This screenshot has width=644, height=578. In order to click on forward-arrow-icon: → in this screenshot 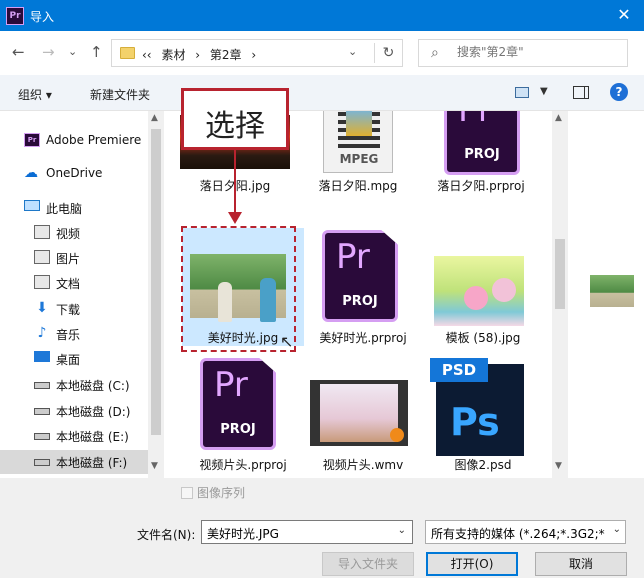, I will do `click(48, 52)`.